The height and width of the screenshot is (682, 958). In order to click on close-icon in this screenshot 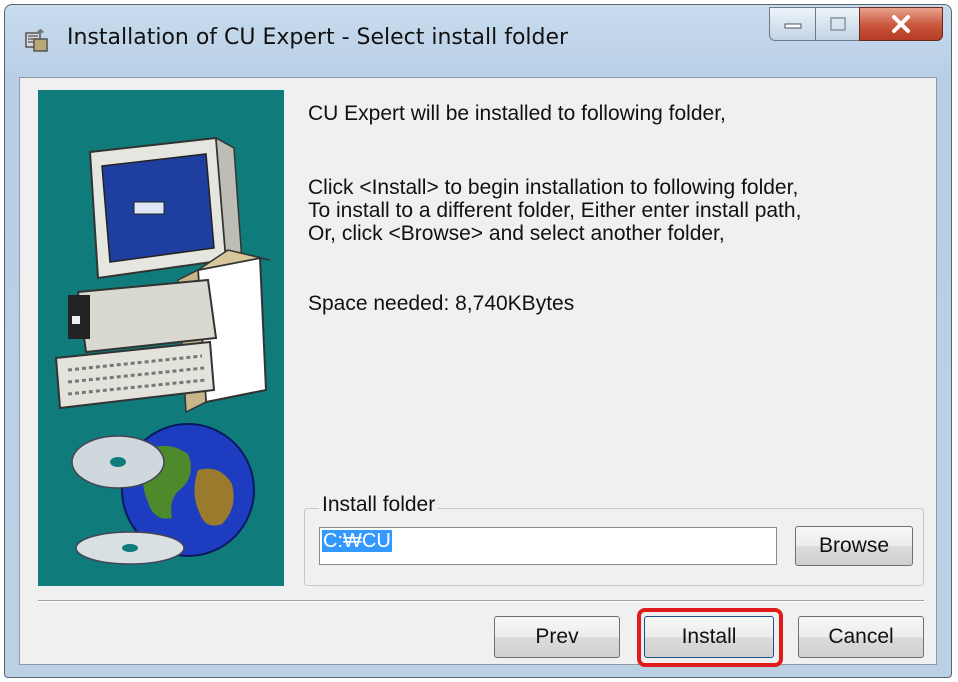, I will do `click(901, 24)`.